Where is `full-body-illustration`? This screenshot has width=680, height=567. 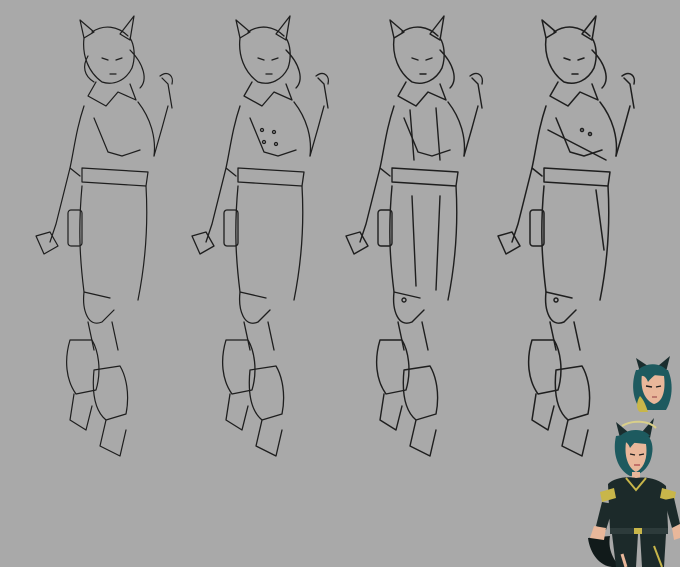
full-body-illustration is located at coordinates (634, 492).